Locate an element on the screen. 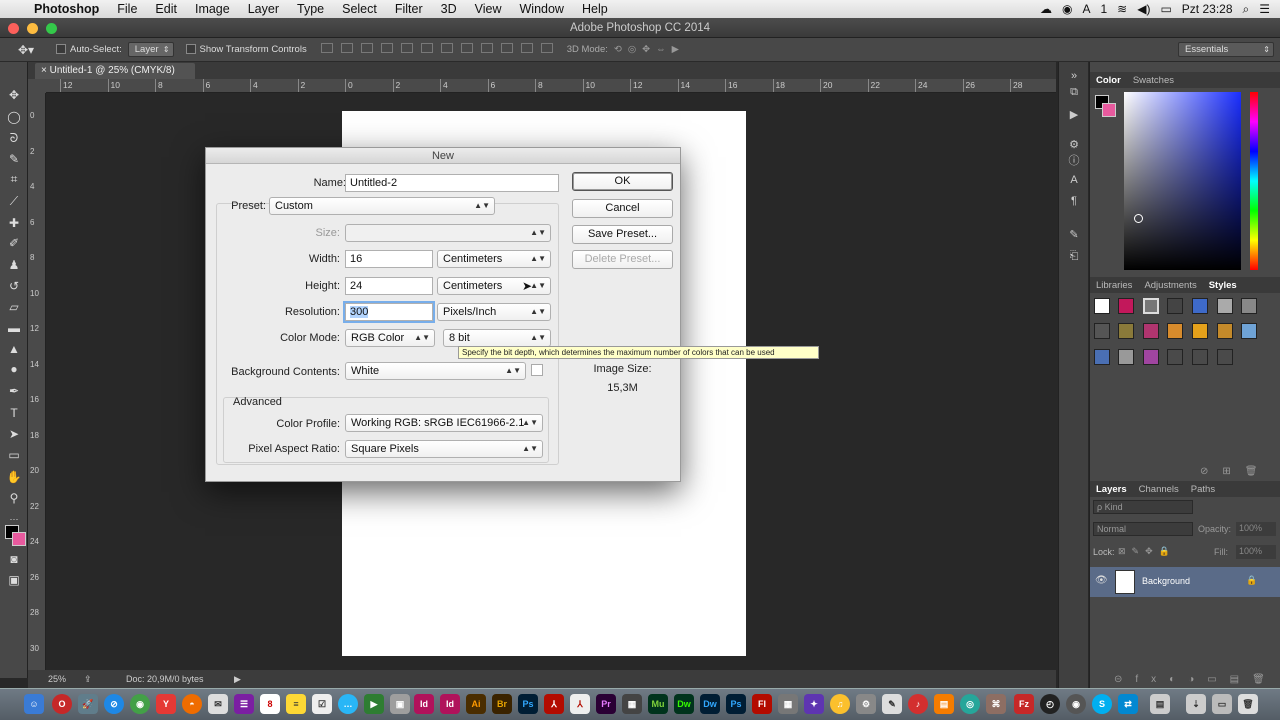 Image resolution: width=1280 pixels, height=720 pixels. menu-filter: Filter is located at coordinates (409, 9).